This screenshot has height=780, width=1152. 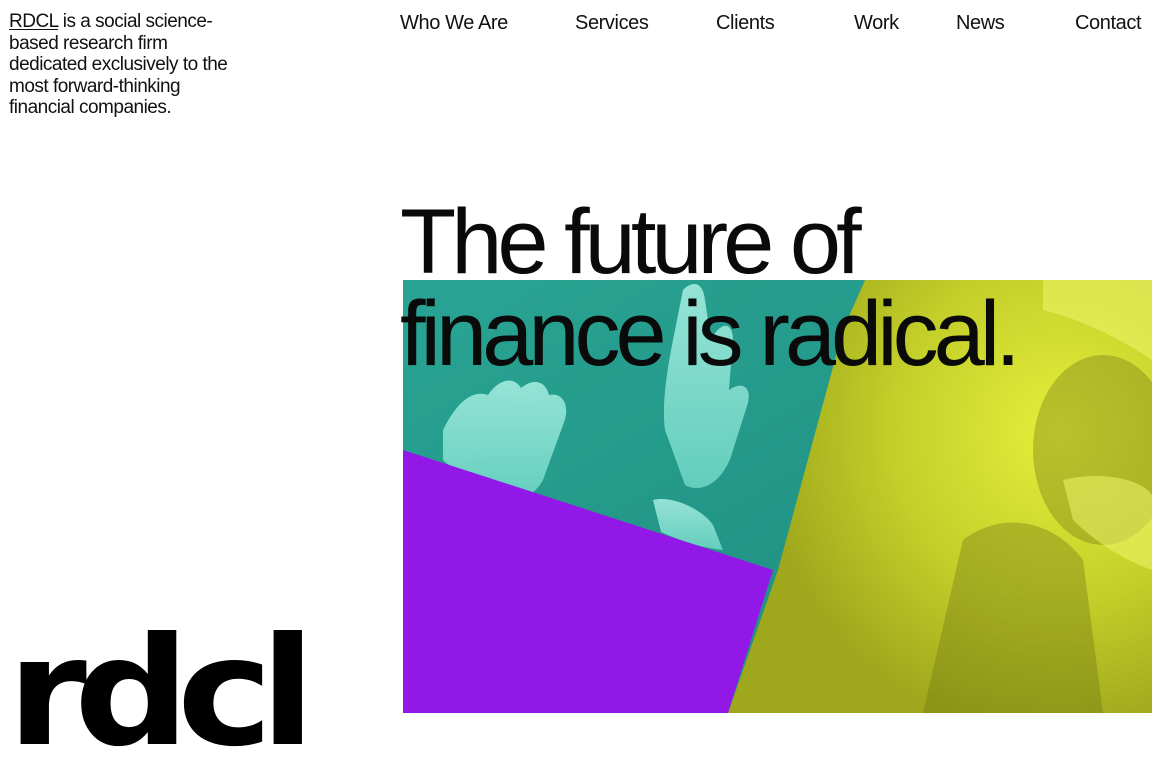 I want to click on hero-headline-line1: The future of, so click(x=631, y=242).